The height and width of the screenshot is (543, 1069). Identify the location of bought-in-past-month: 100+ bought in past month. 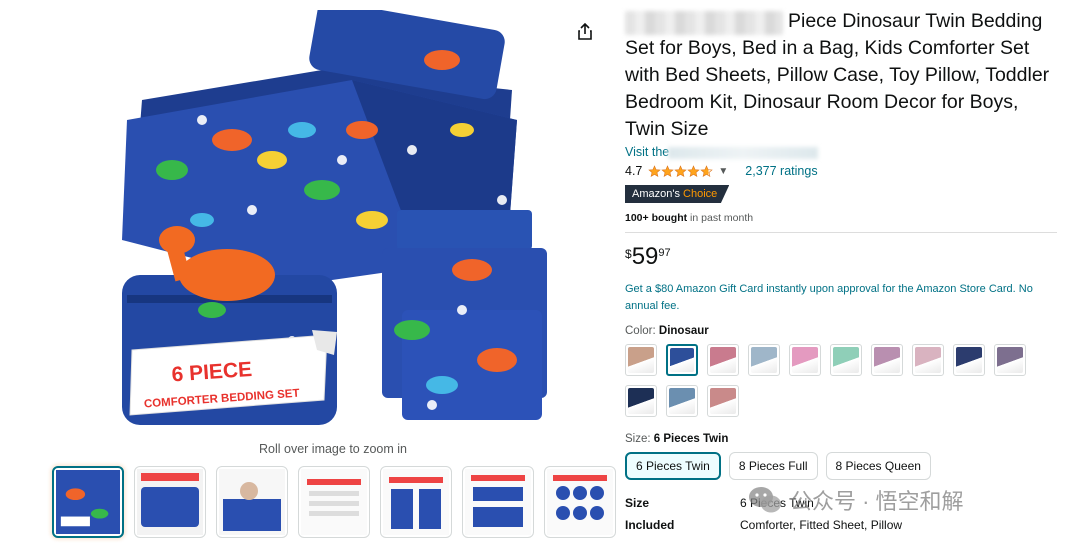
(689, 218).